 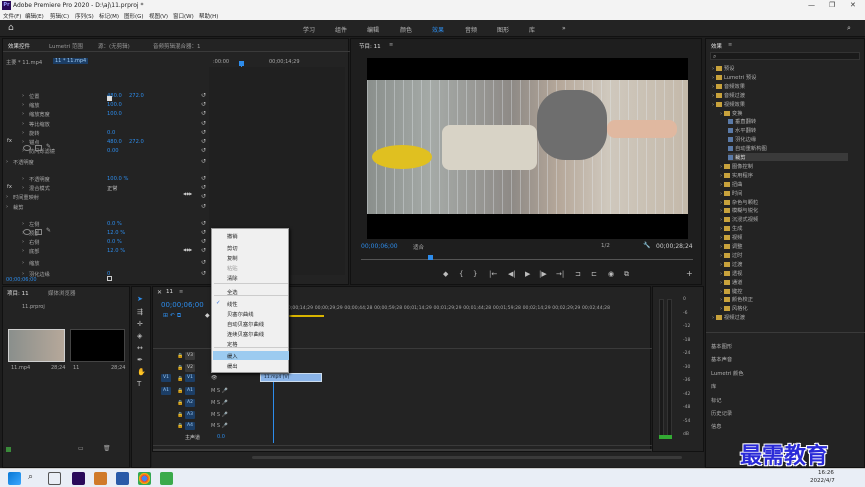 I want to click on context-menu-item: 缓出, so click(x=232, y=366).